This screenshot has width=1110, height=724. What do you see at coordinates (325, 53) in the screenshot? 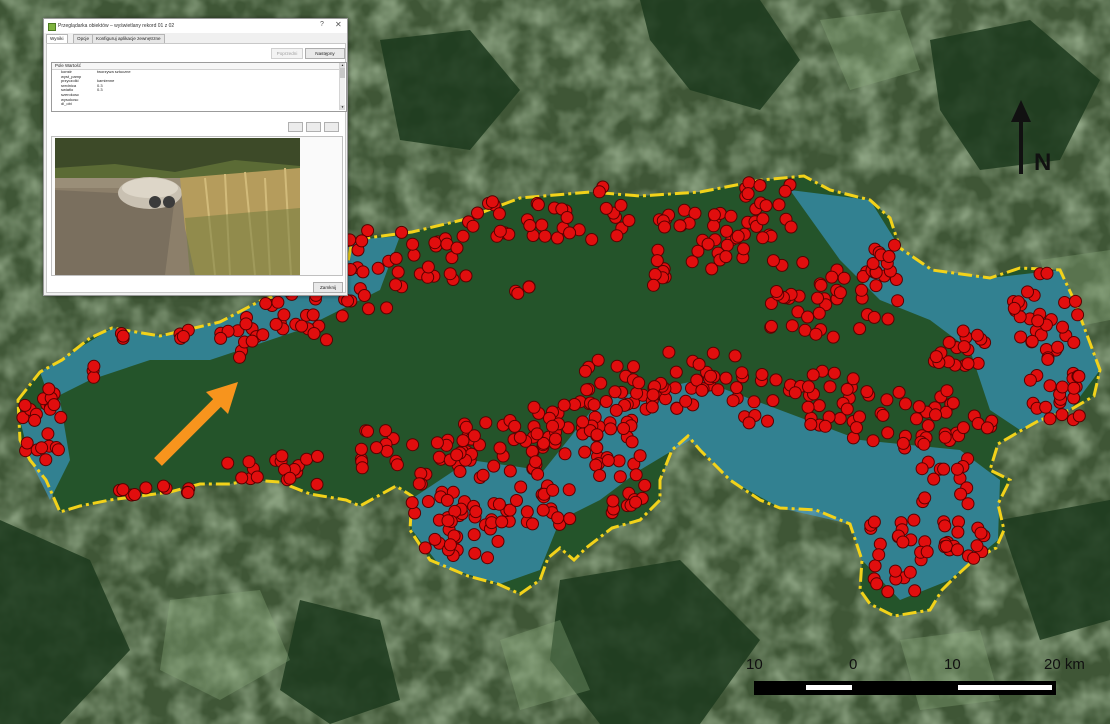
I see `next-button: Następny` at bounding box center [325, 53].